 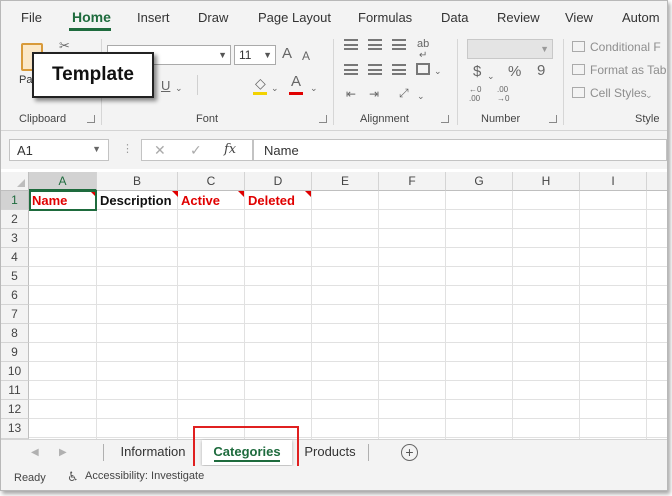 I want to click on row-header: 13, so click(x=15, y=429).